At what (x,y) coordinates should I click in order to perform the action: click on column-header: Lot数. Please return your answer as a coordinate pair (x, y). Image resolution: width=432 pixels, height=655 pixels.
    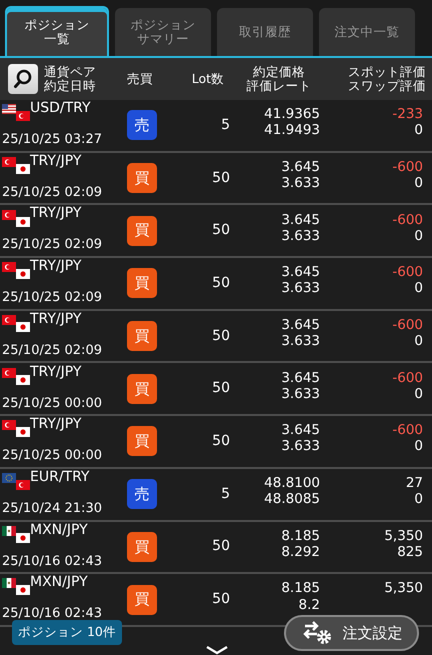
    Looking at the image, I should click on (207, 79).